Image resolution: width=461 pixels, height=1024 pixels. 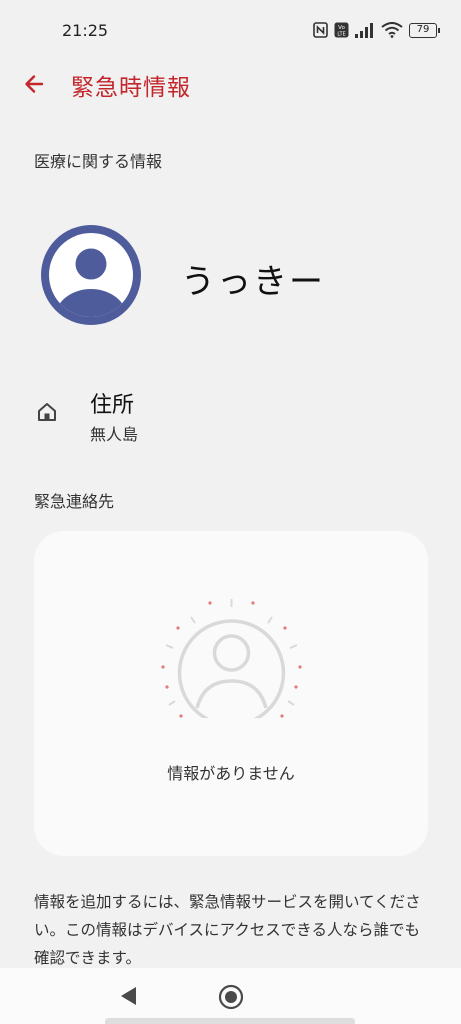 I want to click on navigation-bar, so click(x=230, y=996).